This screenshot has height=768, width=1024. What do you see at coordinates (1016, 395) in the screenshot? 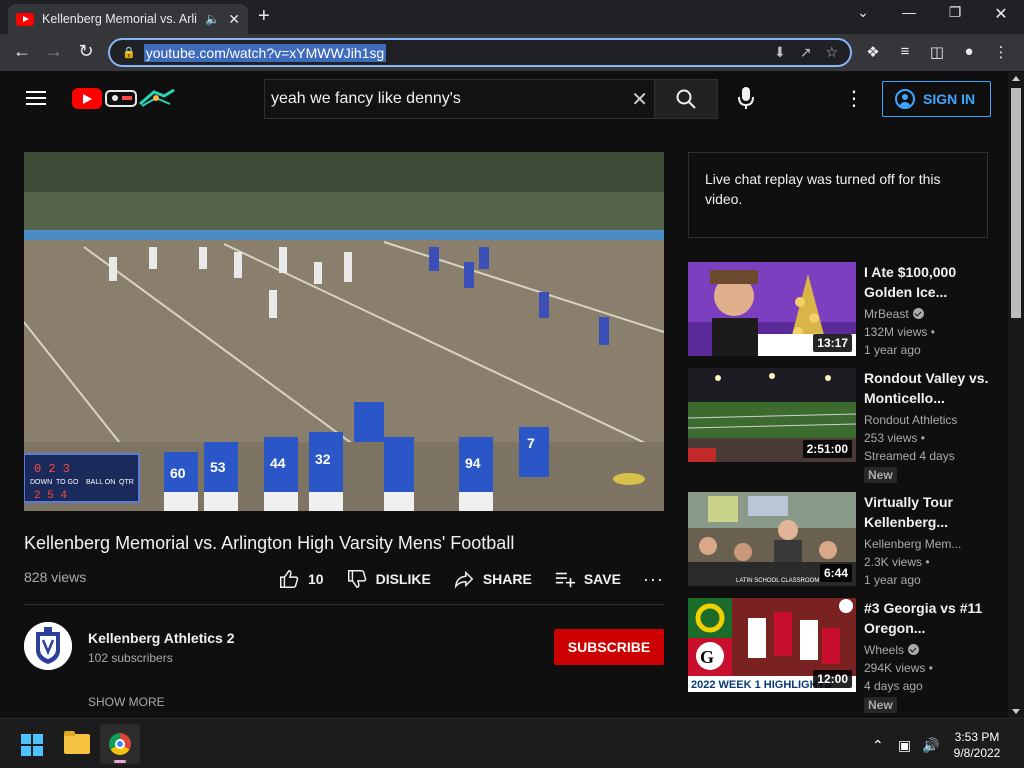
I see `page-scrollbar` at bounding box center [1016, 395].